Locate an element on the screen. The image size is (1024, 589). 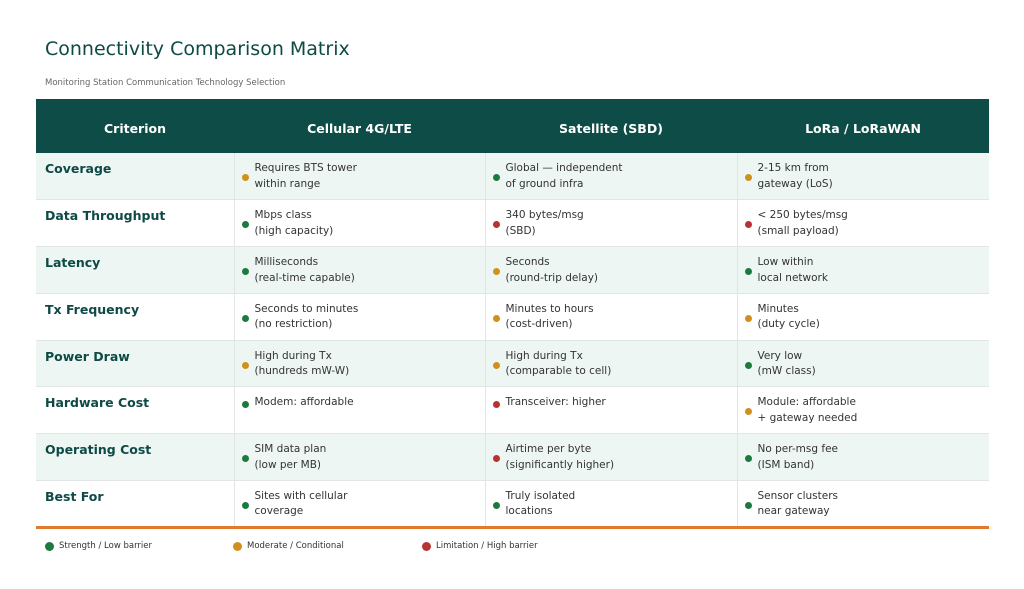
cell-line: within range is located at coordinates (287, 183).